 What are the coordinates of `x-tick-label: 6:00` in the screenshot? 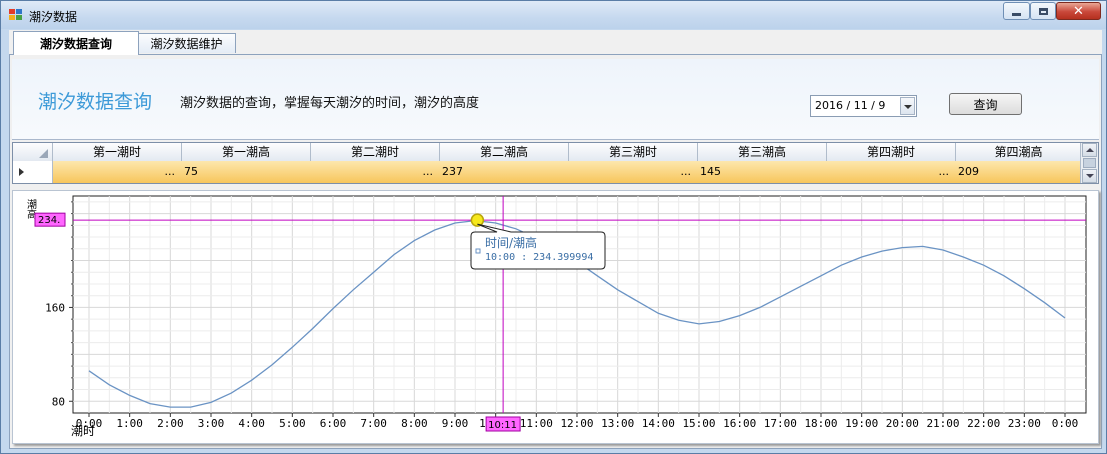 It's located at (333, 423).